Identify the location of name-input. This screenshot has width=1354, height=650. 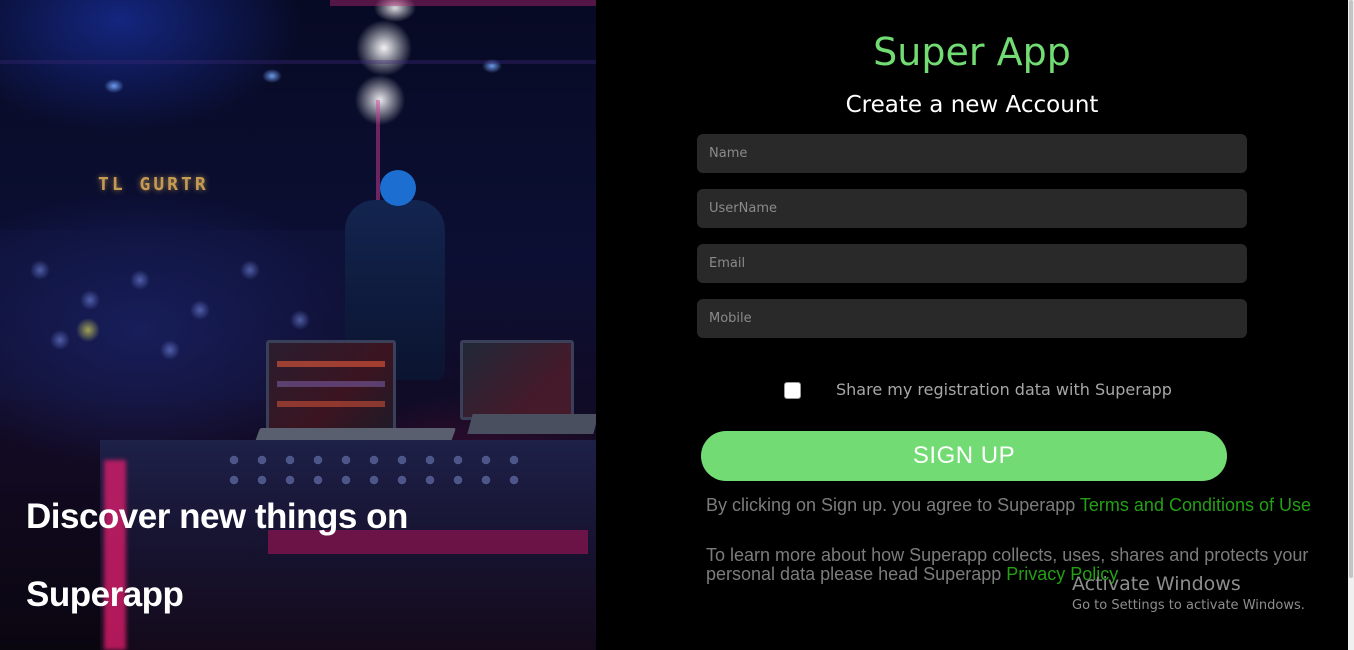
(972, 153).